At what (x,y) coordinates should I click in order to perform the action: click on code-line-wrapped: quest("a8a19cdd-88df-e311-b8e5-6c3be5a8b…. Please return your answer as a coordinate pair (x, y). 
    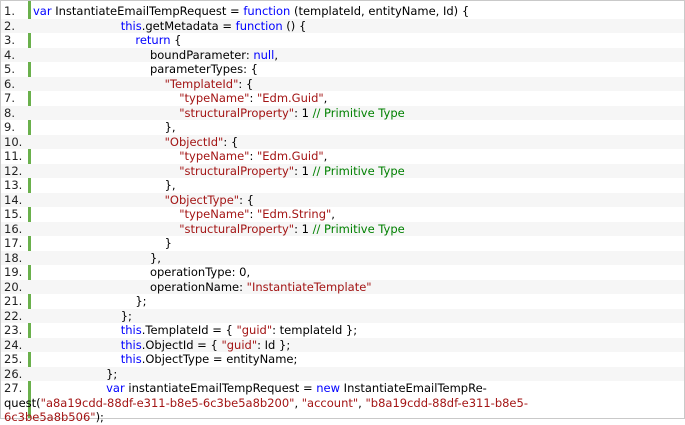
    Looking at the image, I should click on (342, 403).